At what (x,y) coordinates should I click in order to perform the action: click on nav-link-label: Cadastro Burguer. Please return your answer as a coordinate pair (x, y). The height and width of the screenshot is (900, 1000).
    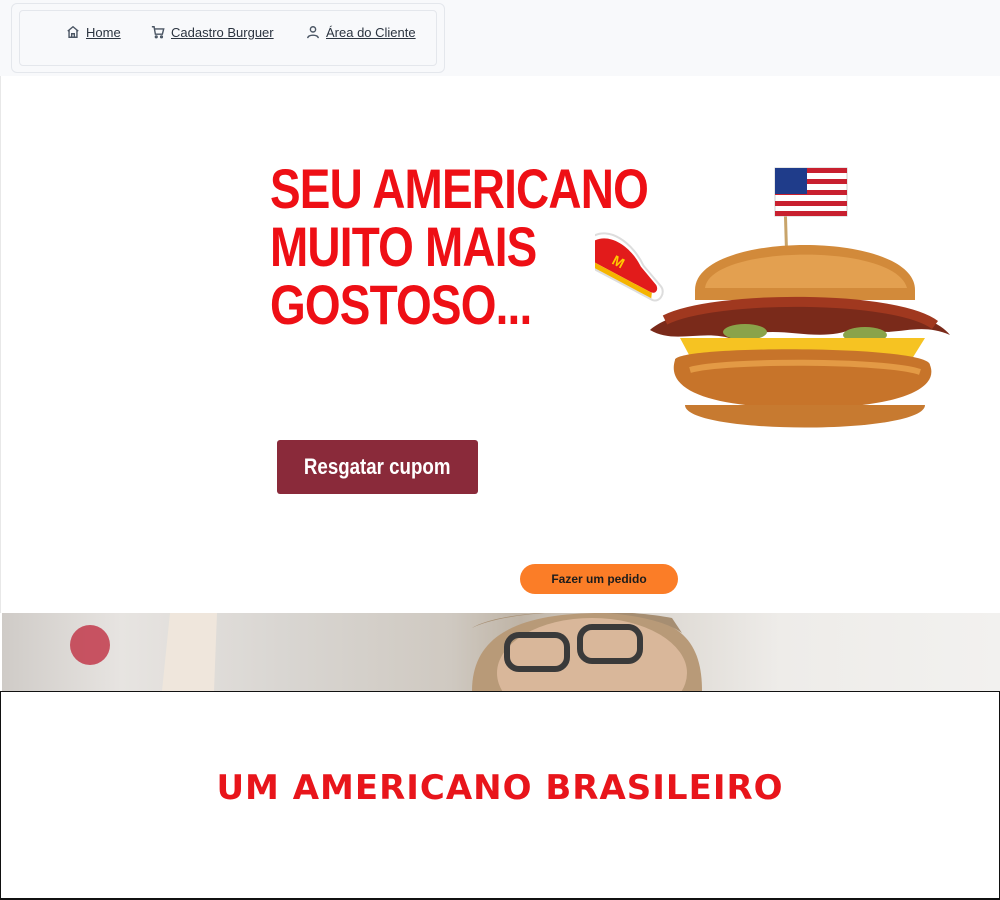
    Looking at the image, I should click on (222, 32).